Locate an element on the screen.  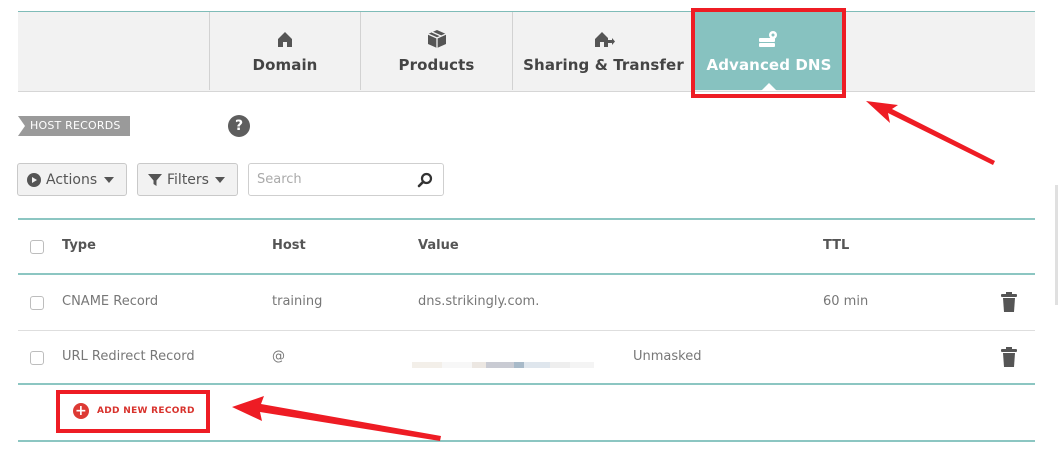
help-icon: ? is located at coordinates (239, 126).